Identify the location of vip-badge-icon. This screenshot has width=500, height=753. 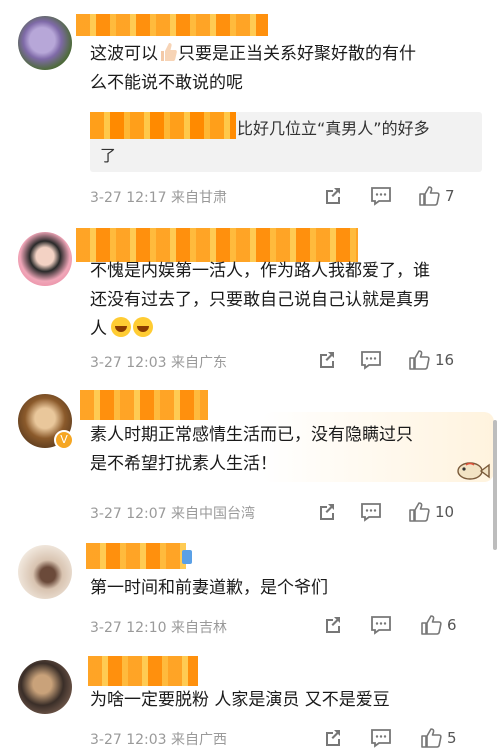
(187, 557).